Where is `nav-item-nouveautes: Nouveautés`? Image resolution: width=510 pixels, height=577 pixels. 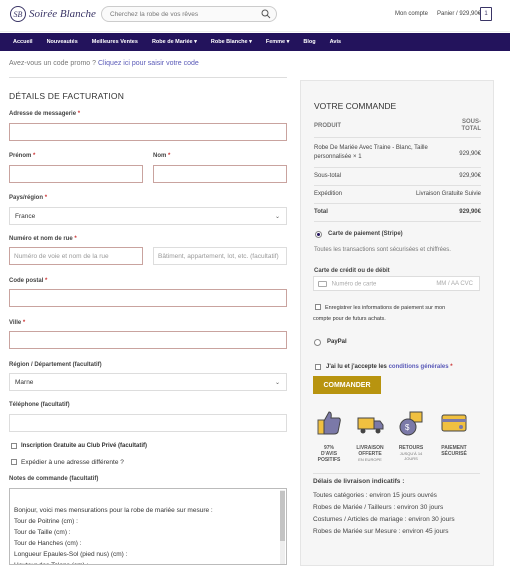
nav-item-nouveautes: Nouveautés is located at coordinates (62, 42).